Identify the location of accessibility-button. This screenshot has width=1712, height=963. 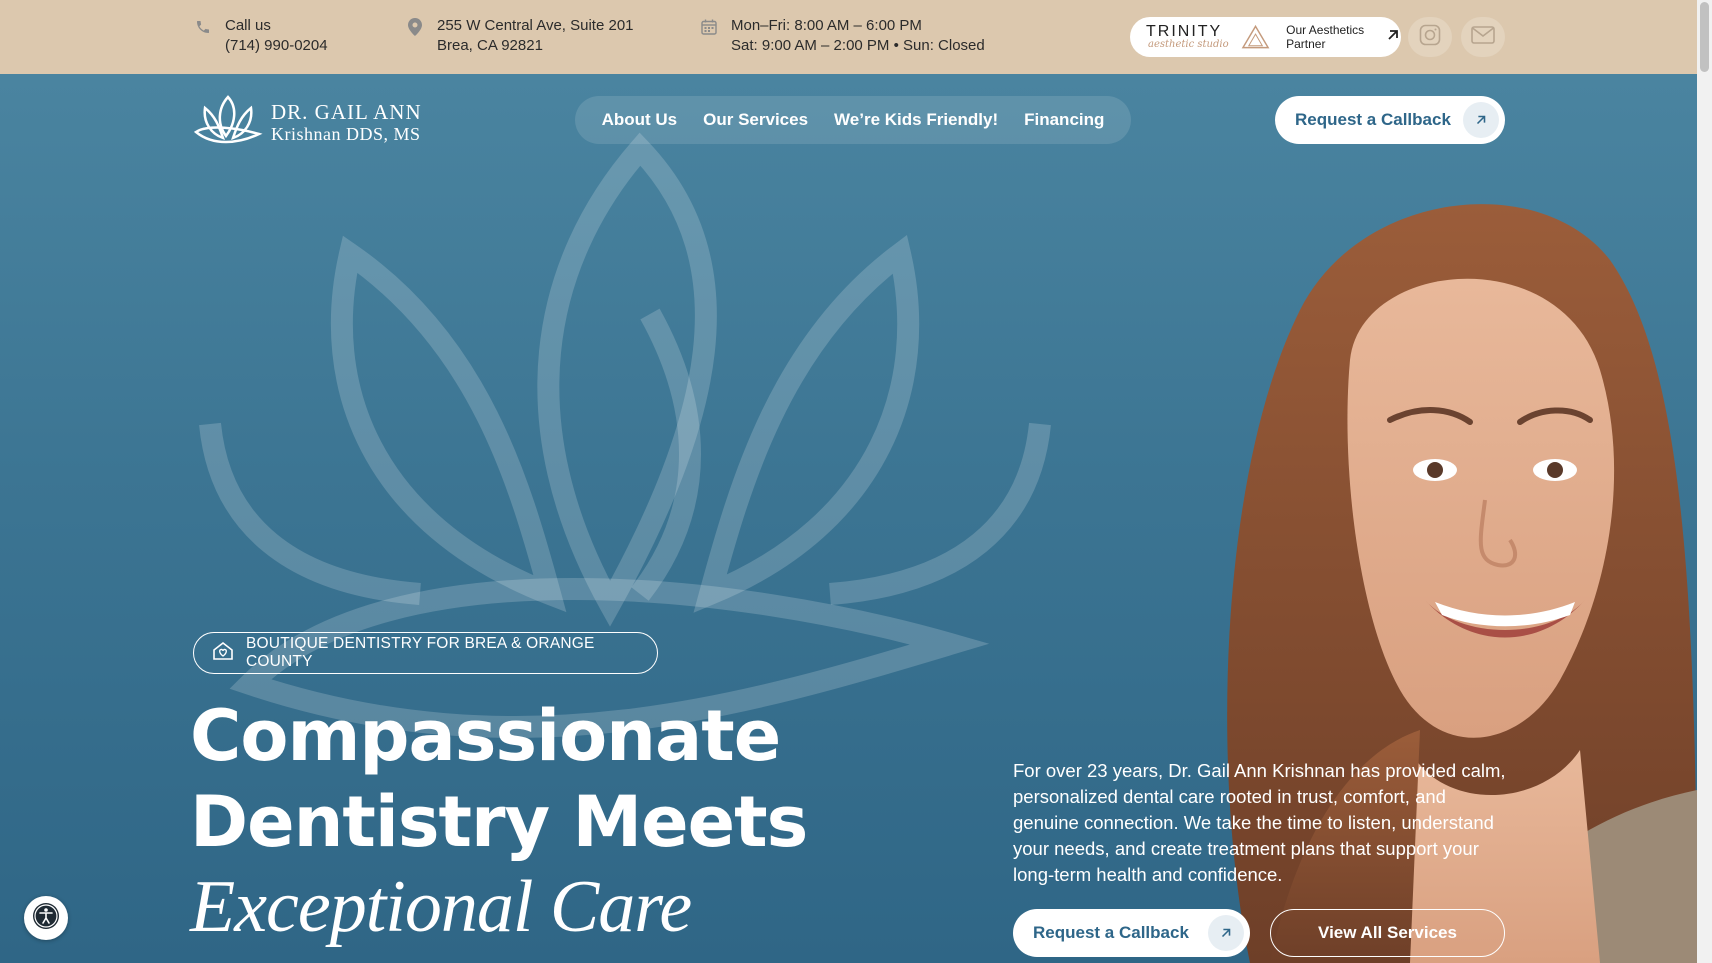
(46, 918).